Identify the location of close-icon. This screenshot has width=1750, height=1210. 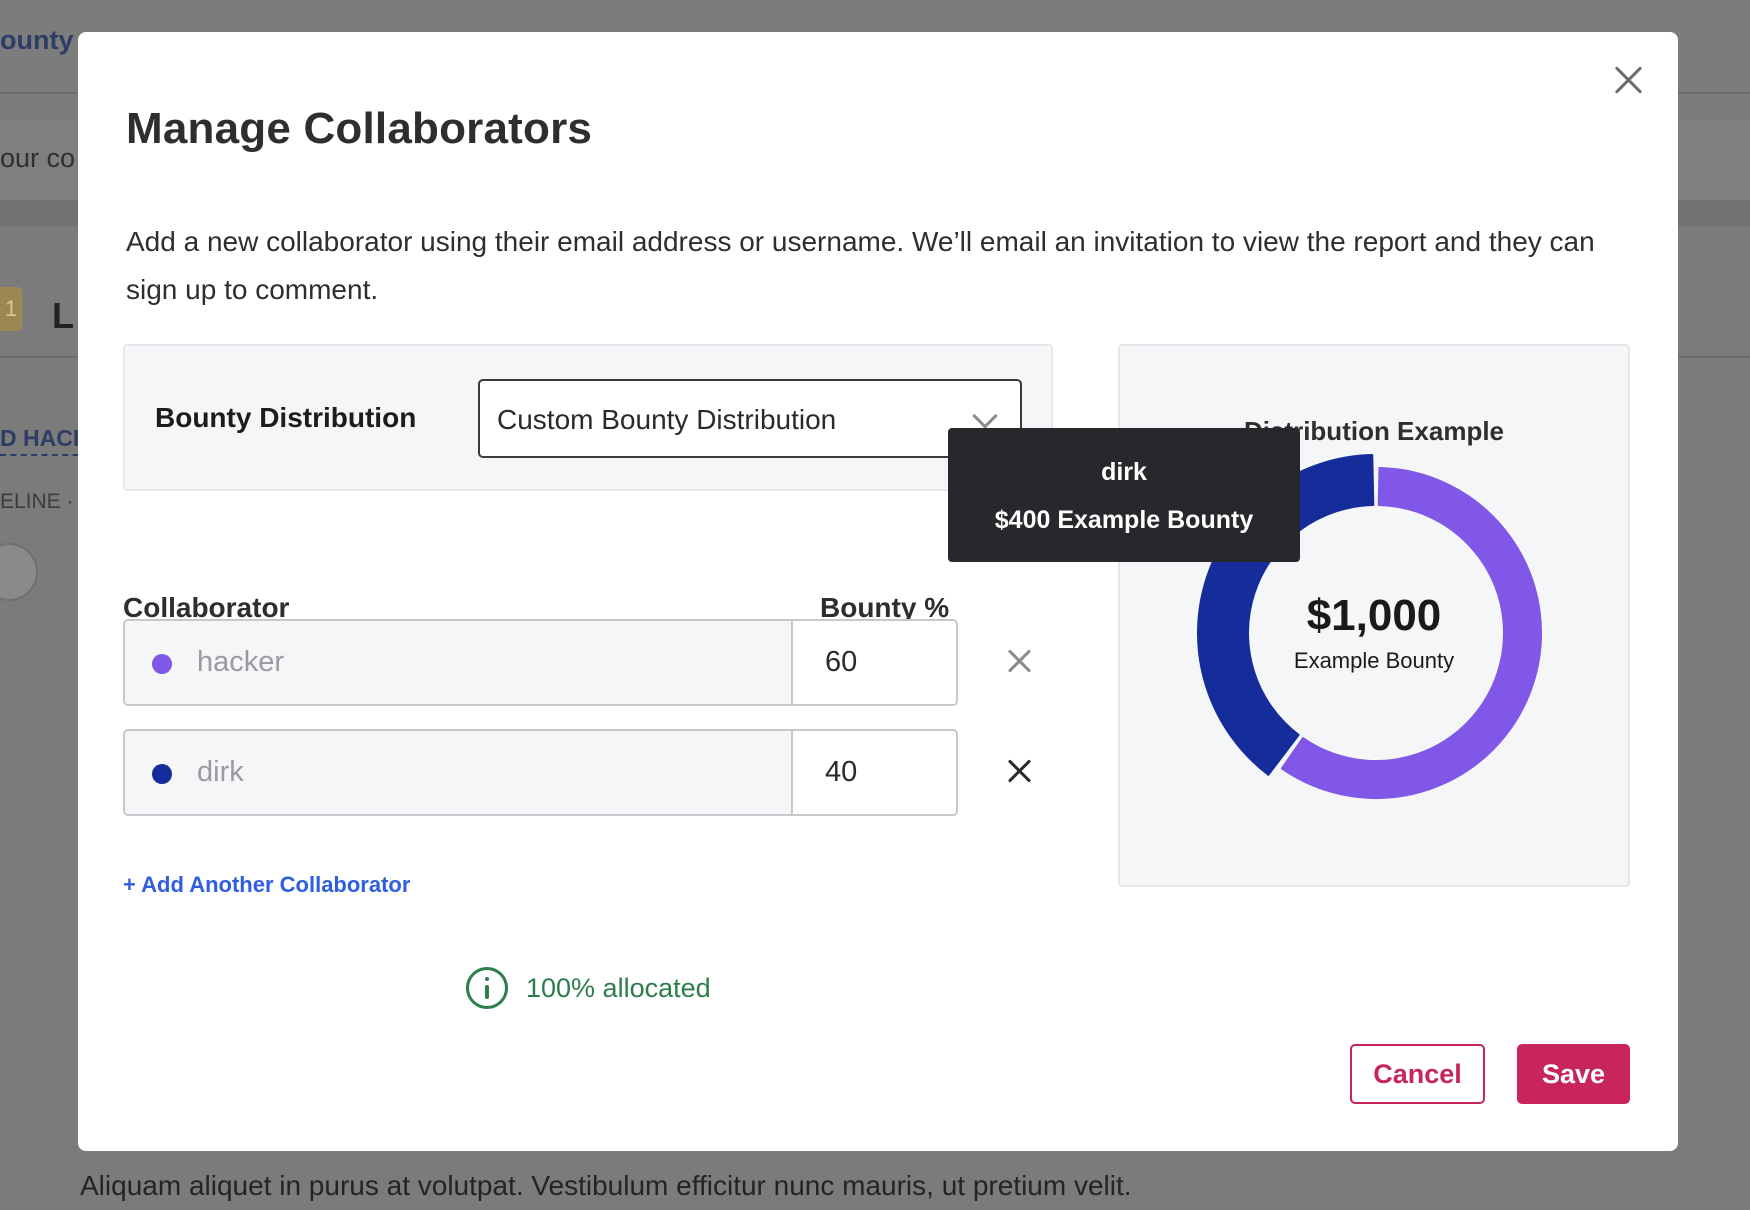
(1628, 80).